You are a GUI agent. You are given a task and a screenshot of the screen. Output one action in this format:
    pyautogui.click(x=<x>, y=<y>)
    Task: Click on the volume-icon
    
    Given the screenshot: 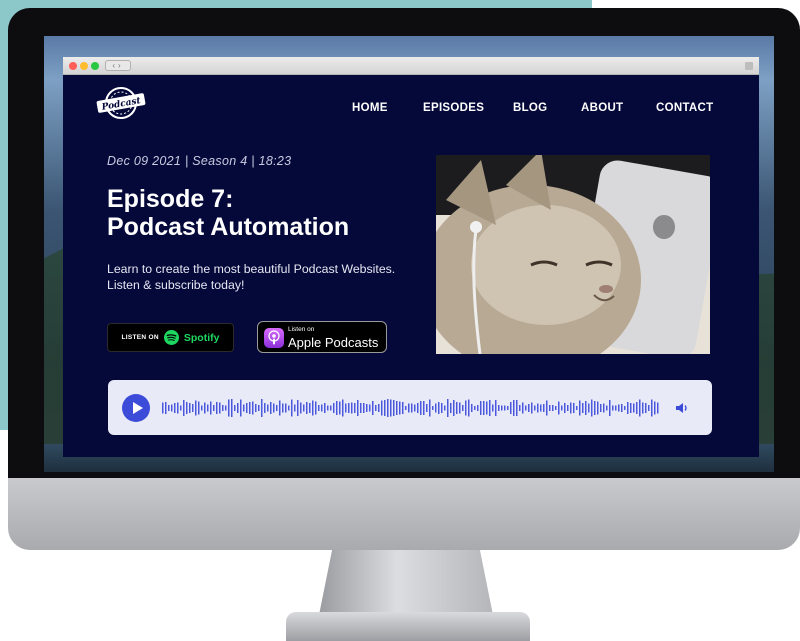 What is the action you would take?
    pyautogui.click(x=682, y=408)
    